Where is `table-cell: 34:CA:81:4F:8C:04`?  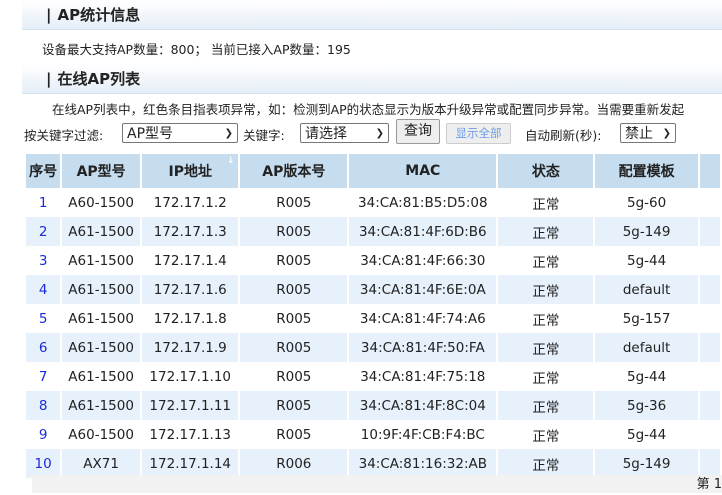 table-cell: 34:CA:81:4F:8C:04 is located at coordinates (423, 405).